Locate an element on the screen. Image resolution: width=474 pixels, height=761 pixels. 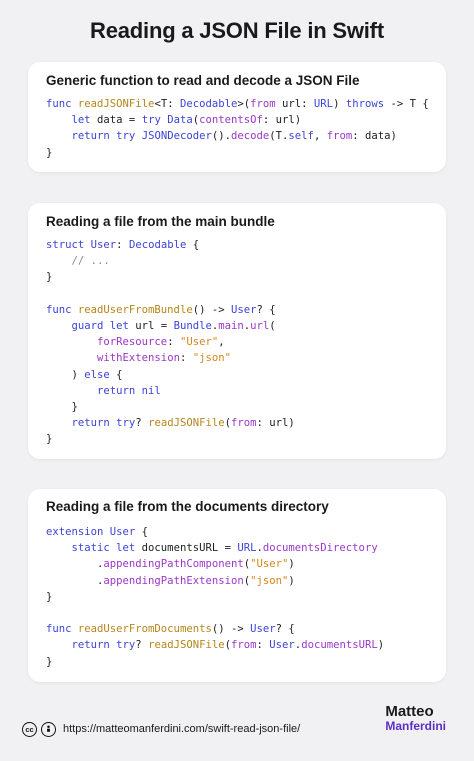
code-token: <T: is located at coordinates (167, 104).